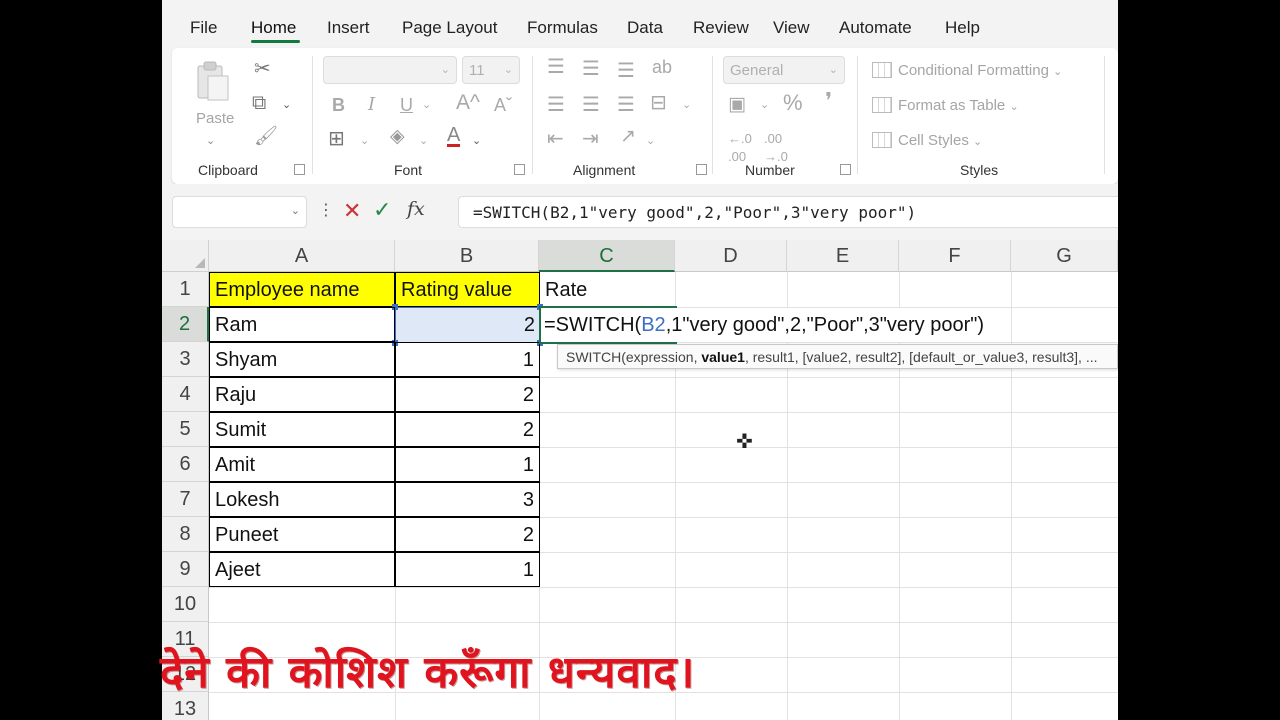  What do you see at coordinates (262, 69) in the screenshot?
I see `cut-icon: ✂` at bounding box center [262, 69].